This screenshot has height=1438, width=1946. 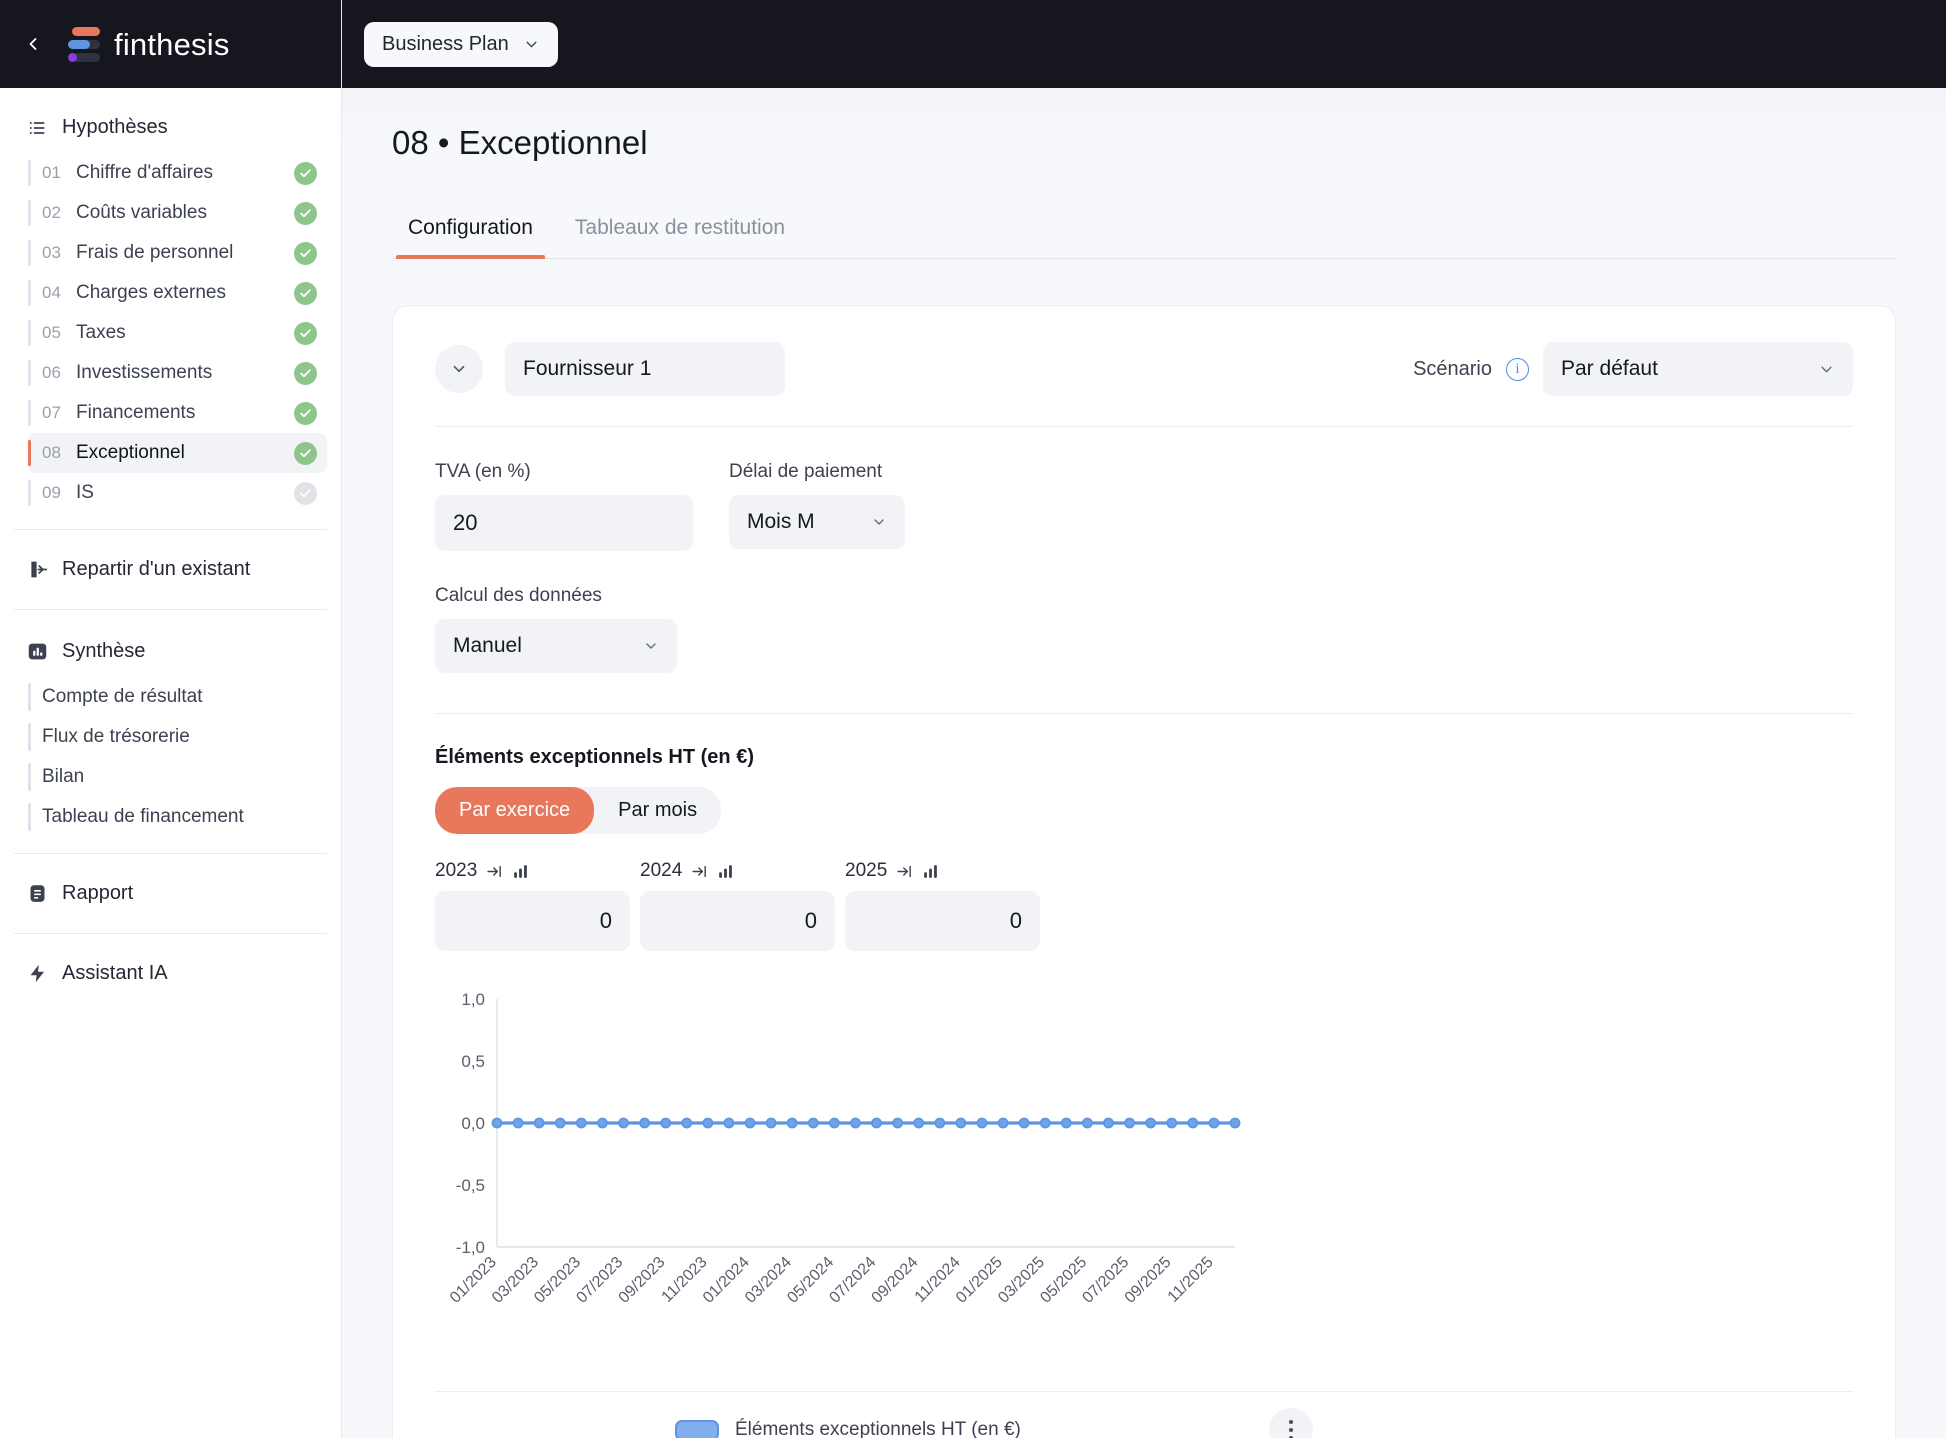 I want to click on calcul-value: Manuel, so click(x=487, y=645).